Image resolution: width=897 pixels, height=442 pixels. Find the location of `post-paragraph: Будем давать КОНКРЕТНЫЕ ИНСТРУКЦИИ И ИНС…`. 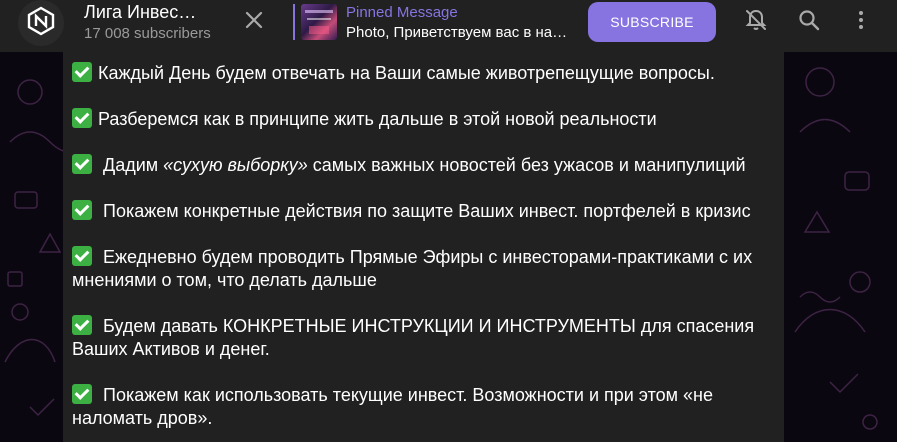

post-paragraph: Будем давать КОНКРЕТНЫЕ ИНСТРУКЦИИ И ИНС… is located at coordinates (413, 337).